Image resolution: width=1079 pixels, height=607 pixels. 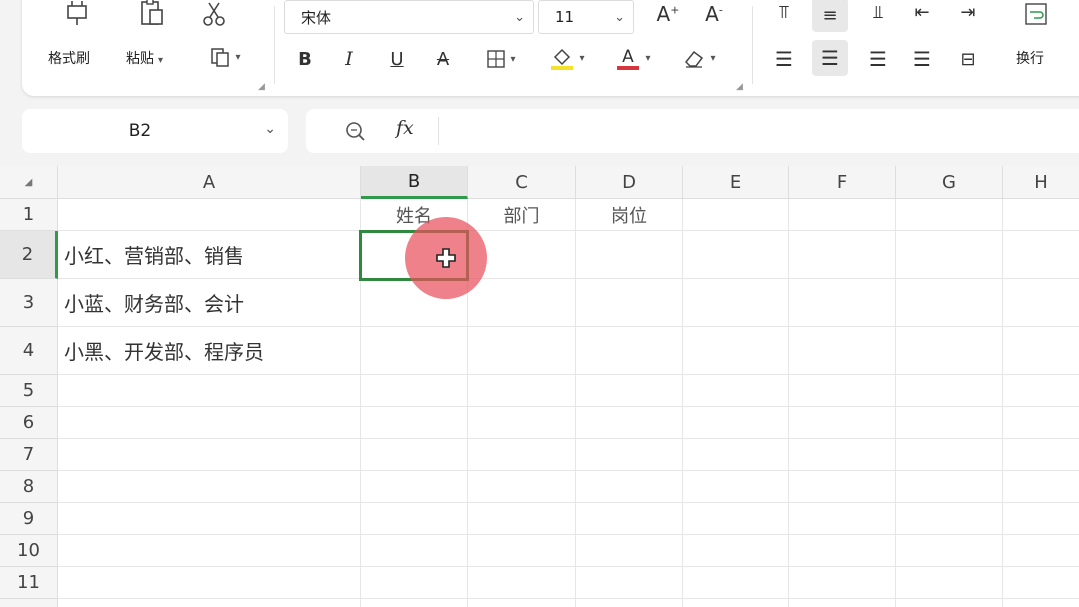 I want to click on align-left-button: ☰, so click(x=784, y=59).